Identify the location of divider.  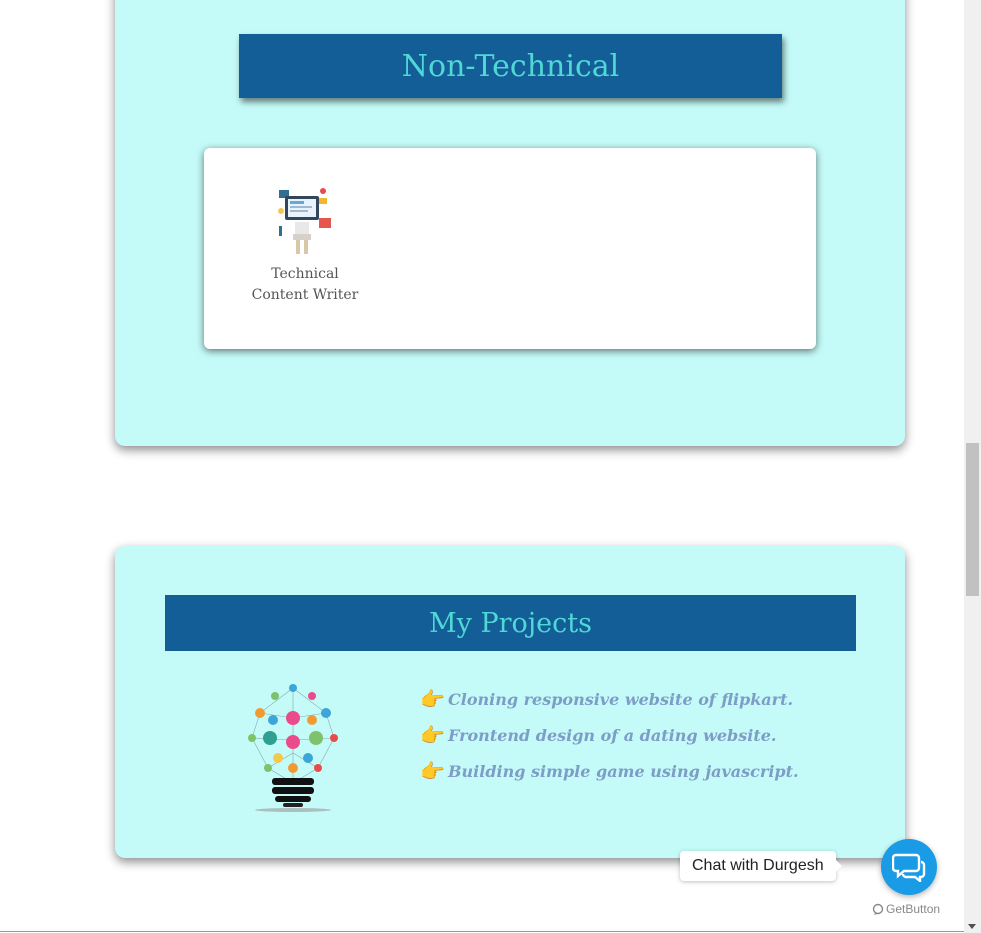
(482, 931).